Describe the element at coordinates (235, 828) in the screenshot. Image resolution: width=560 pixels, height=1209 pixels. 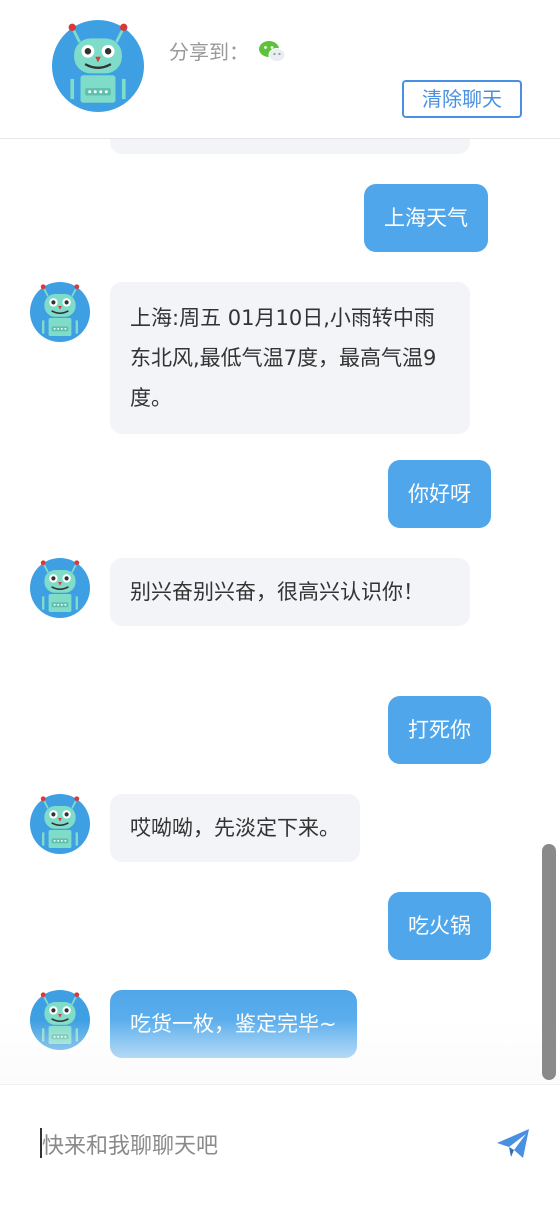
I see `bot-message-bubble: 哎呦呦，先淡定下来。` at that location.